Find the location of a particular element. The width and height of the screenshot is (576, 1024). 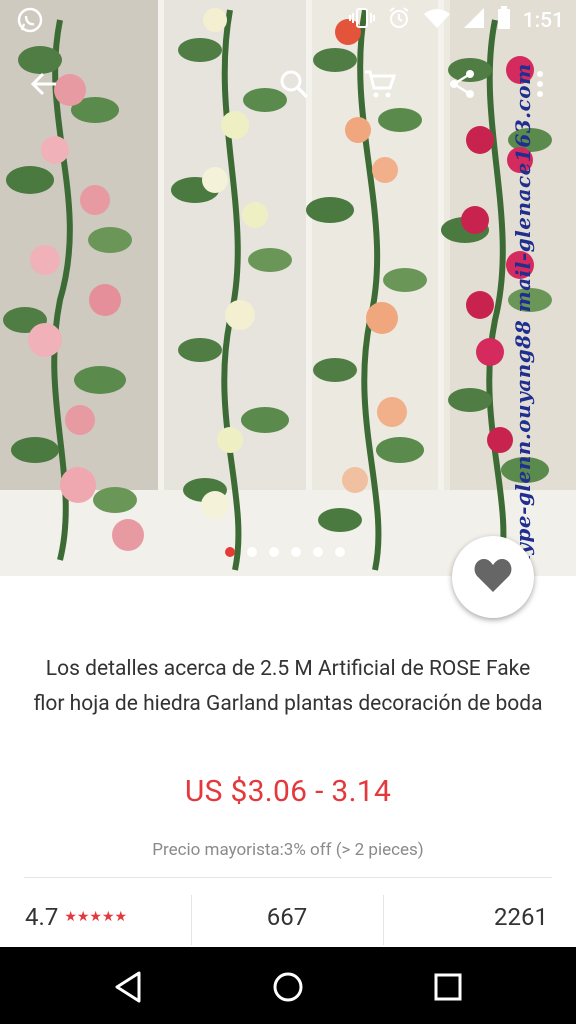

wholesale-price-note: Precio mayorista:3% off (> 2 pieces) is located at coordinates (288, 850).